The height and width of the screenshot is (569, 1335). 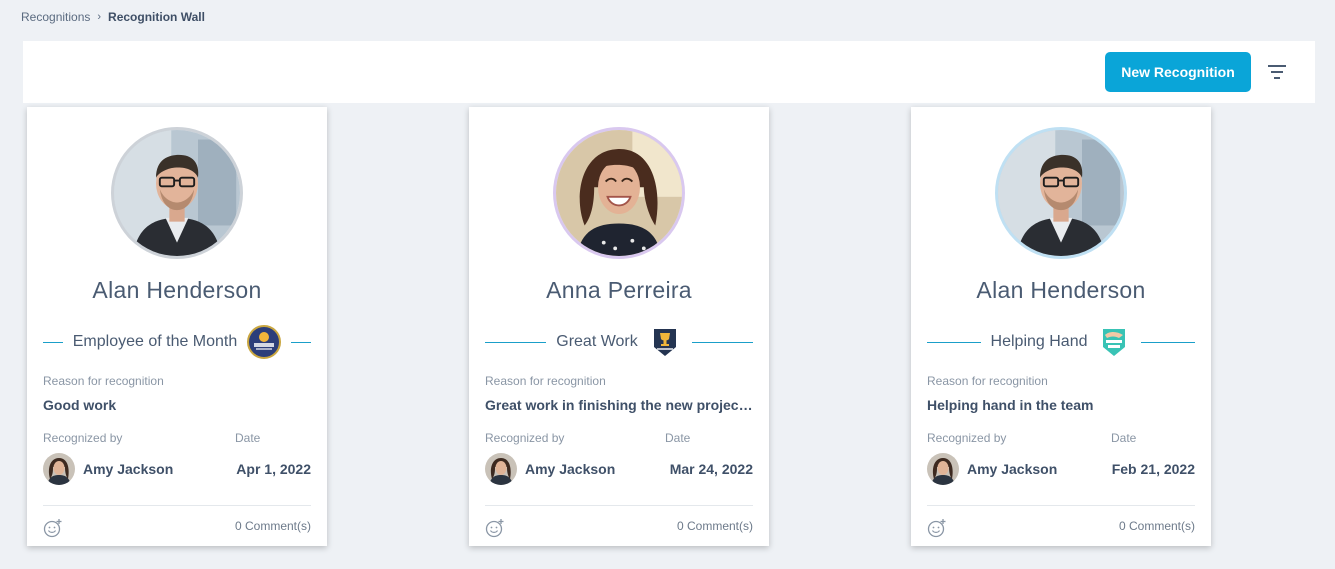 I want to click on date-value: Feb 21, 2022, so click(x=1153, y=469).